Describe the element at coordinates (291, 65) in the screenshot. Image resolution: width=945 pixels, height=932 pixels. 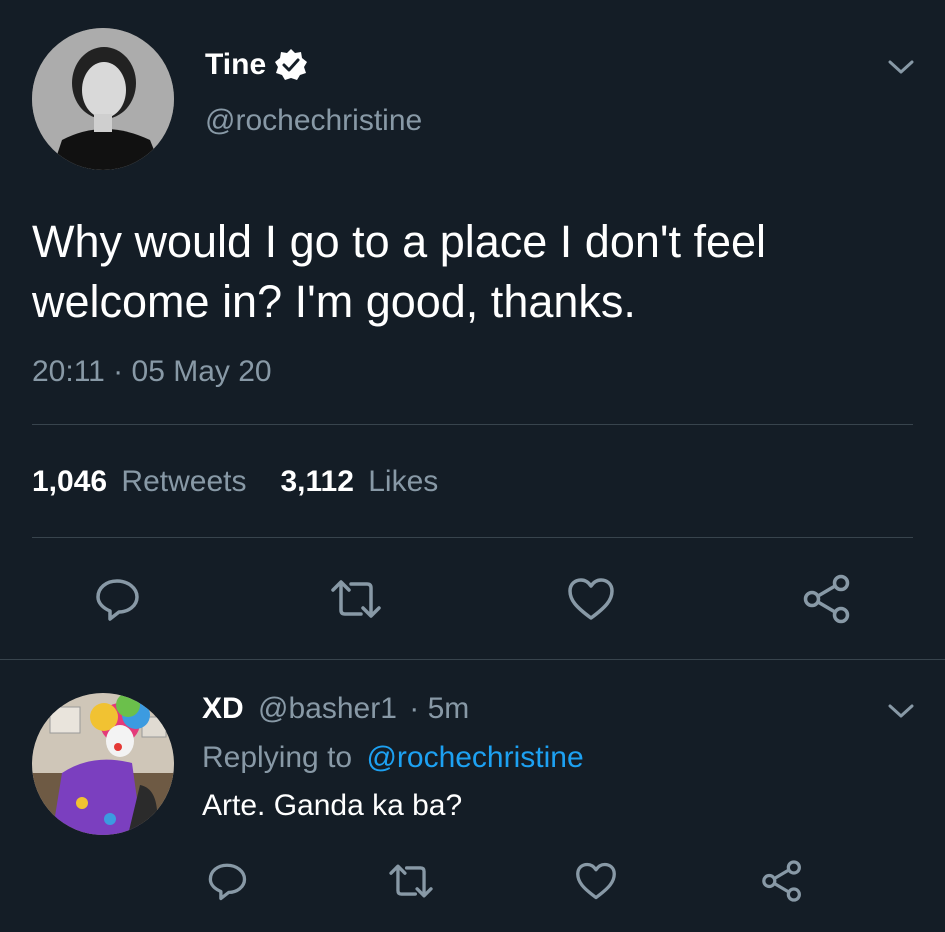
I see `verified-badge-icon` at that location.